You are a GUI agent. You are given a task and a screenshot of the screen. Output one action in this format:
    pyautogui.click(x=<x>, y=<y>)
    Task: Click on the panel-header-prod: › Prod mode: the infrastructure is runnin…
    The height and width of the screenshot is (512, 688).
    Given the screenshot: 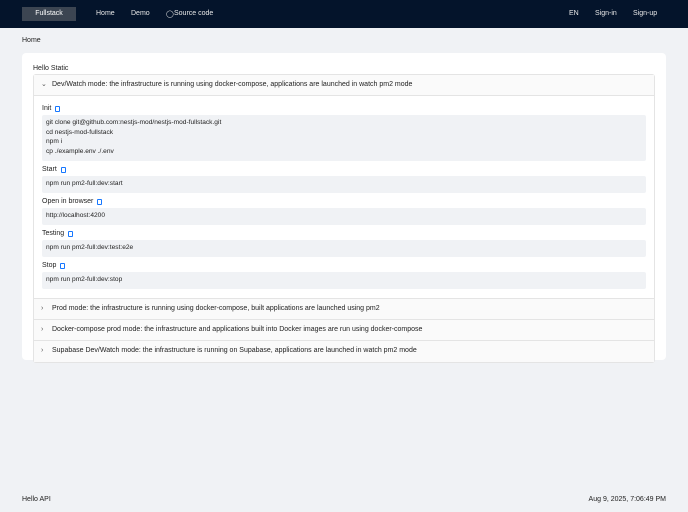 What is the action you would take?
    pyautogui.click(x=344, y=309)
    